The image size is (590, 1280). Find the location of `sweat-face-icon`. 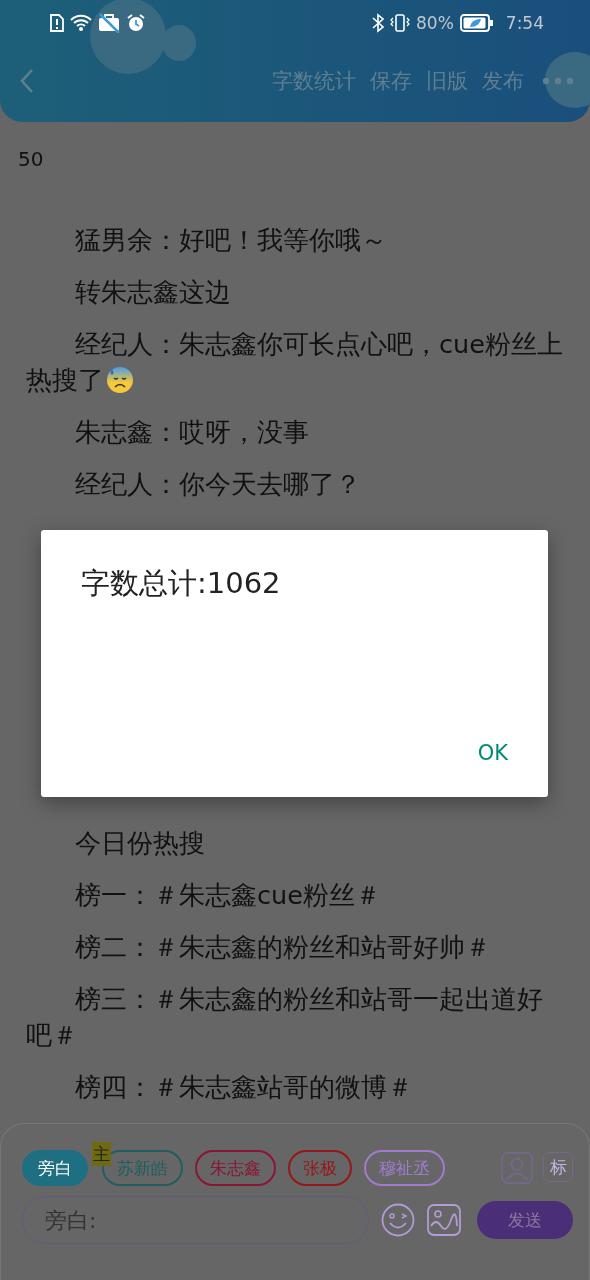

sweat-face-icon is located at coordinates (120, 380).